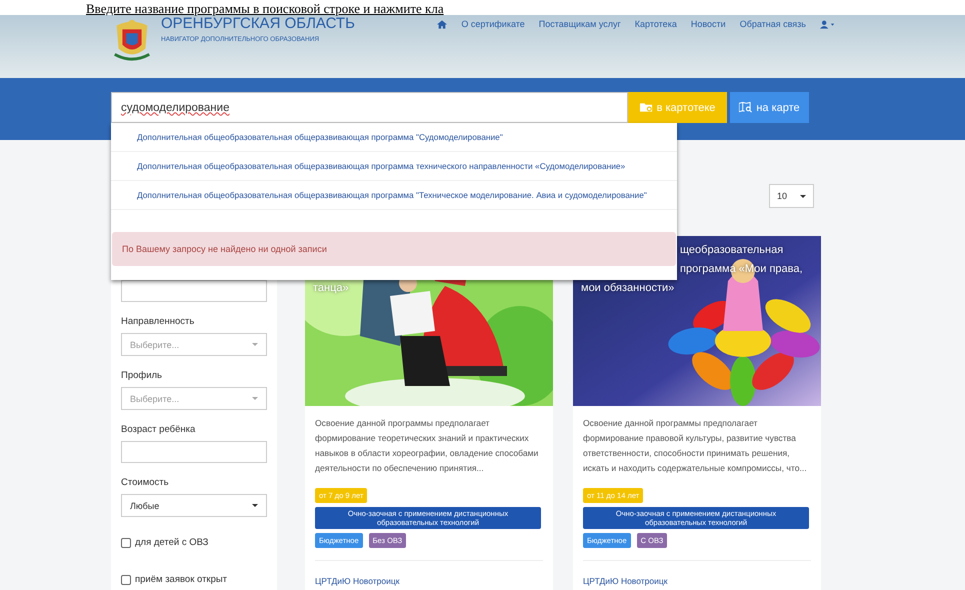 This screenshot has width=965, height=590. I want to click on filter-label: Направленность, so click(158, 321).